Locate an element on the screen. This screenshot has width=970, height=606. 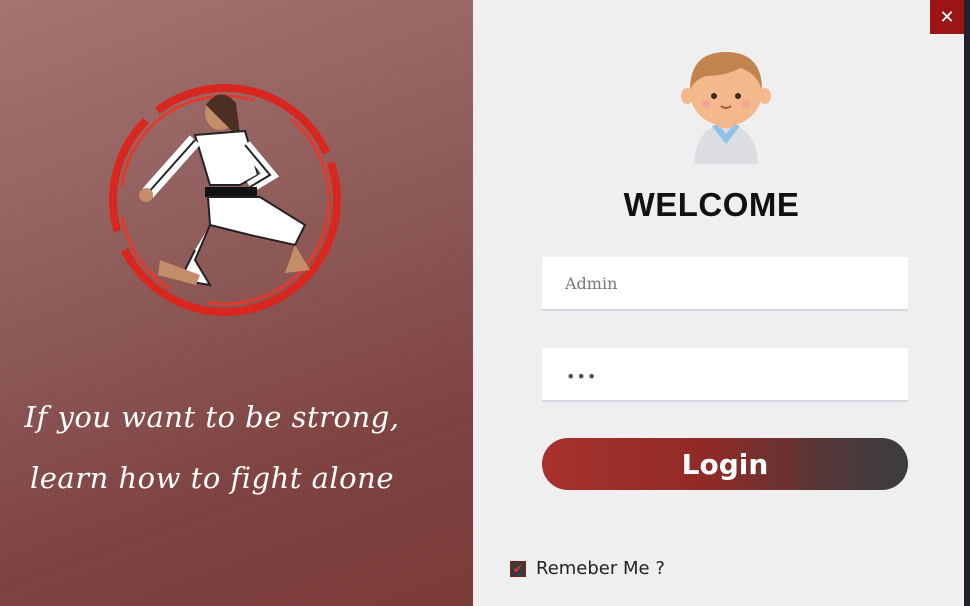
quote-line-2: learn how to fight alone is located at coordinates (212, 478).